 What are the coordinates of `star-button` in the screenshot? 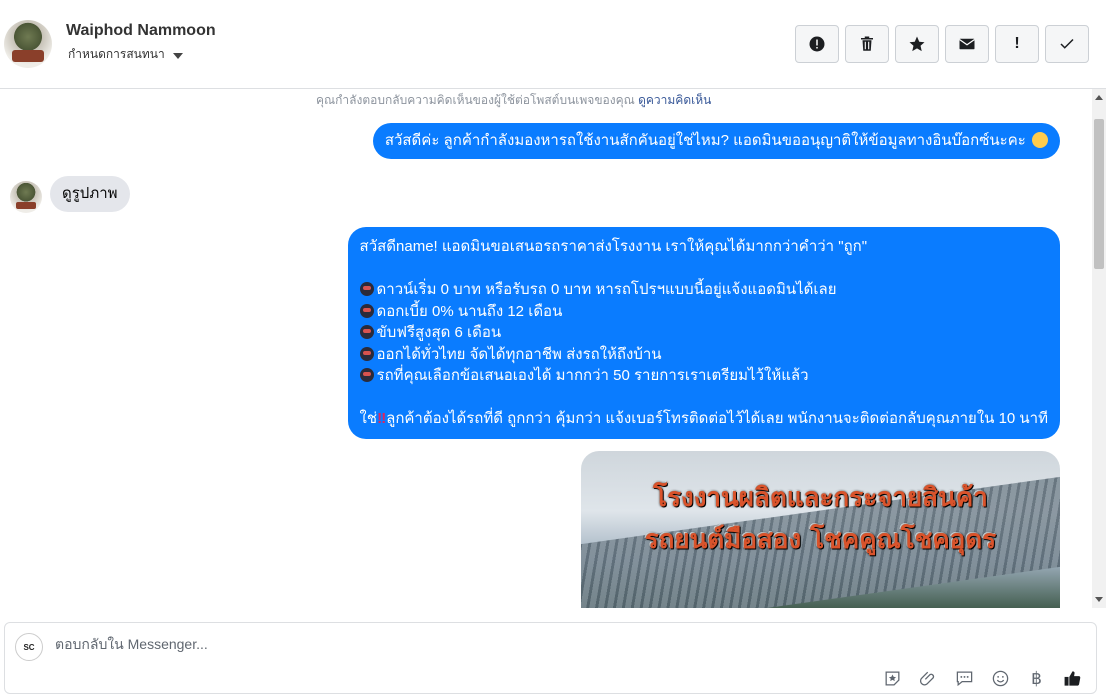 It's located at (917, 44).